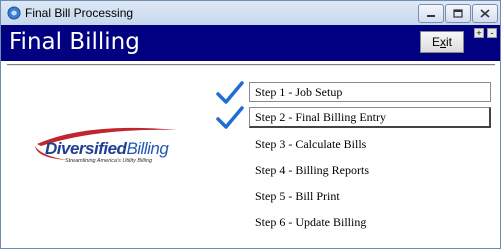 The image size is (501, 249). Describe the element at coordinates (79, 13) in the screenshot. I see `window-title: Final Bill Processing` at that location.